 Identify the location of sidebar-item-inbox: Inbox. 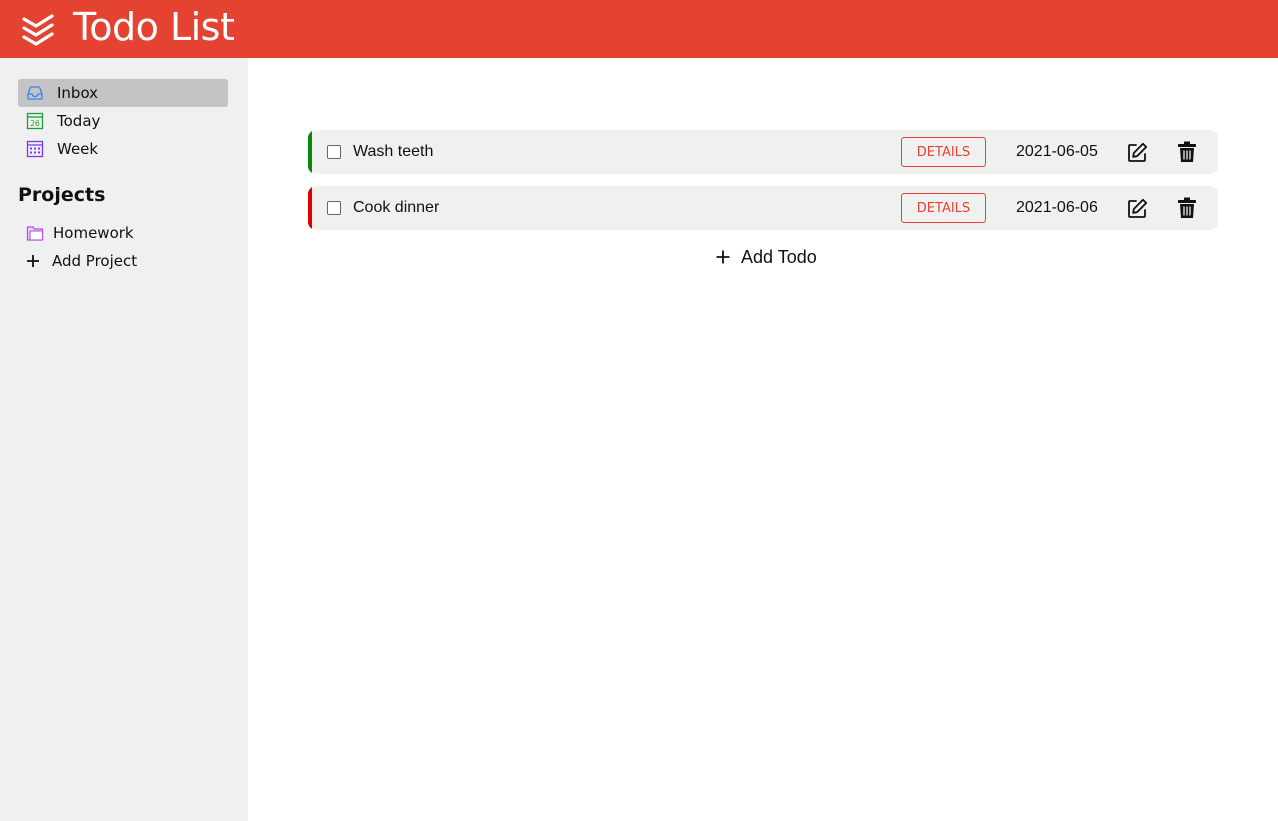
(123, 93).